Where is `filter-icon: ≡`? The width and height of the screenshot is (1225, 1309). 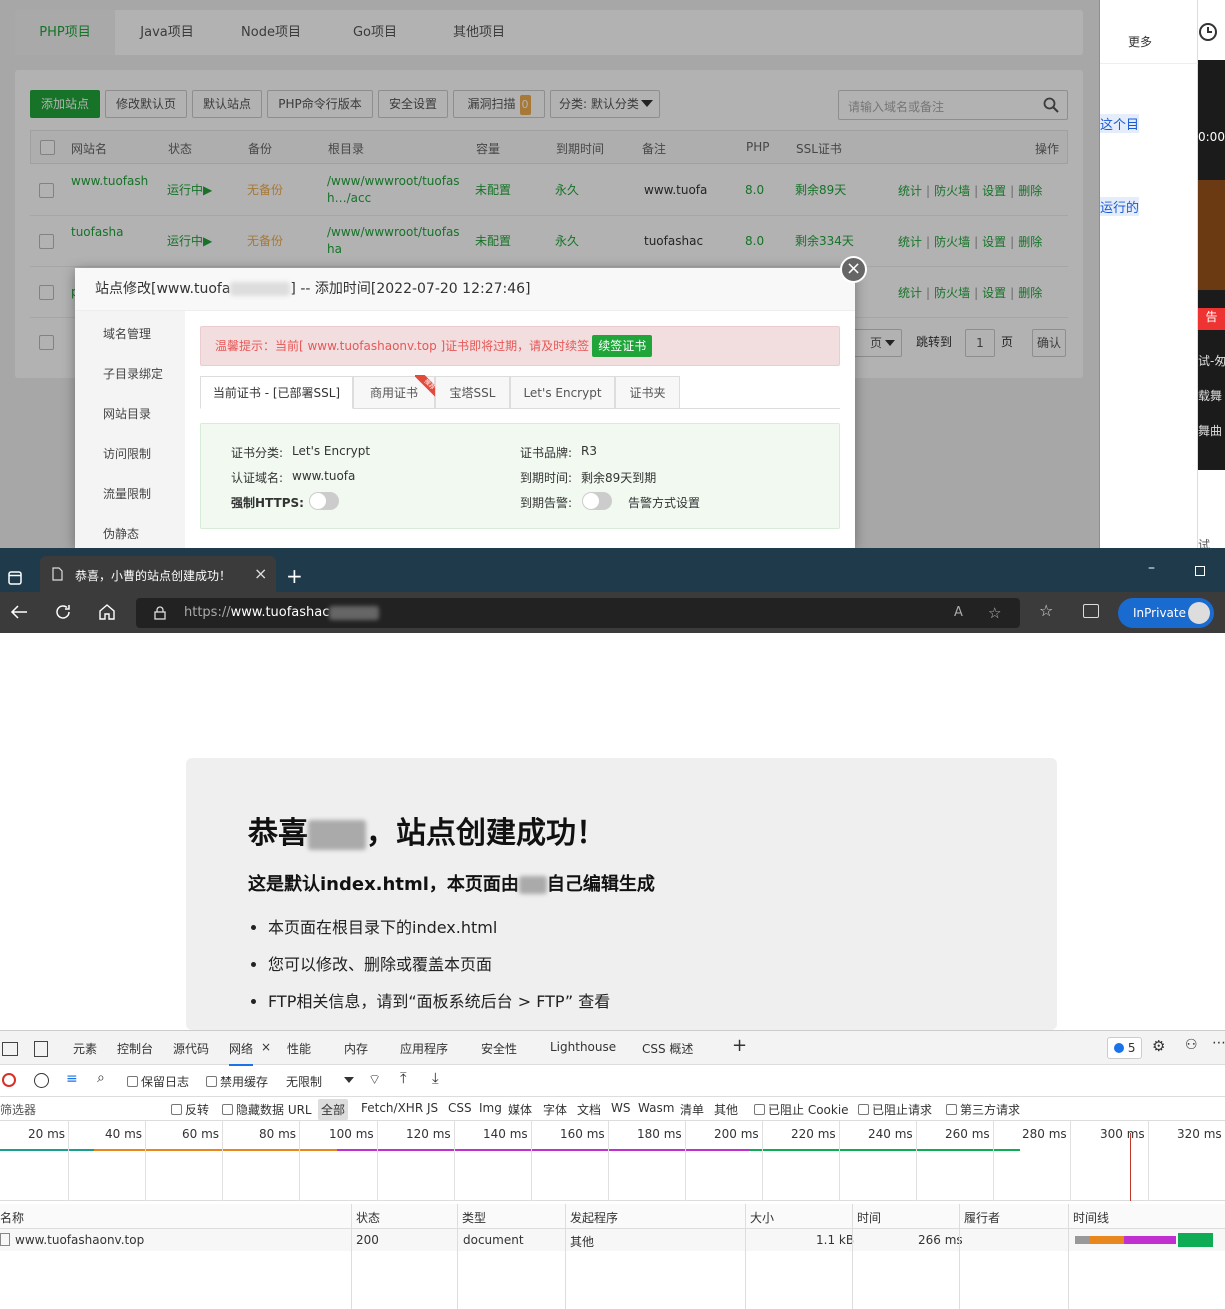 filter-icon: ≡ is located at coordinates (72, 1079).